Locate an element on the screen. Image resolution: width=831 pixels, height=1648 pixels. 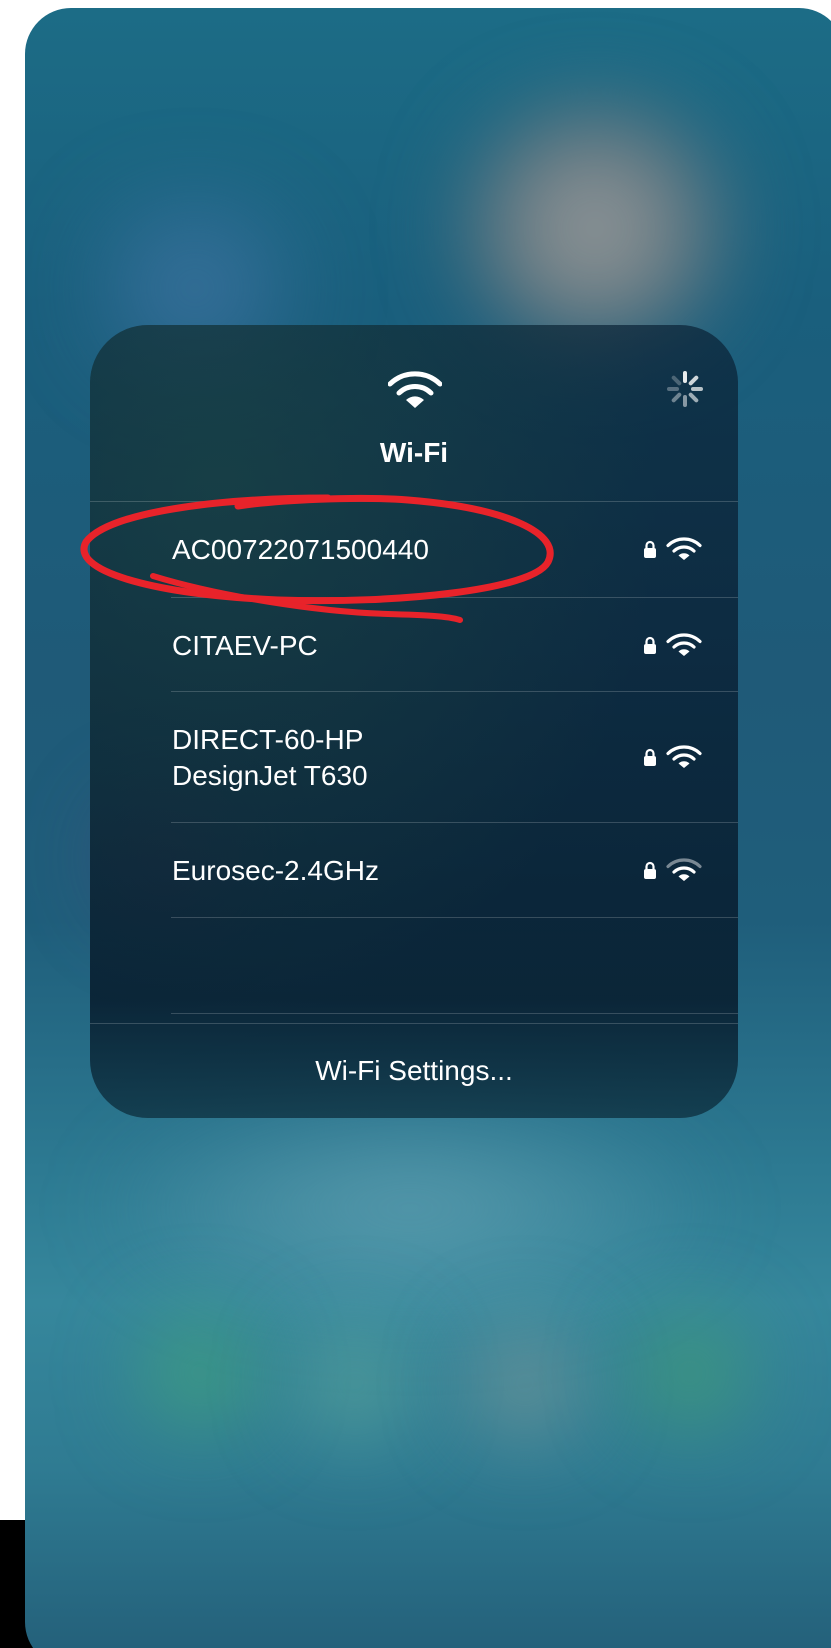
wifi-icon is located at coordinates (415, 389).